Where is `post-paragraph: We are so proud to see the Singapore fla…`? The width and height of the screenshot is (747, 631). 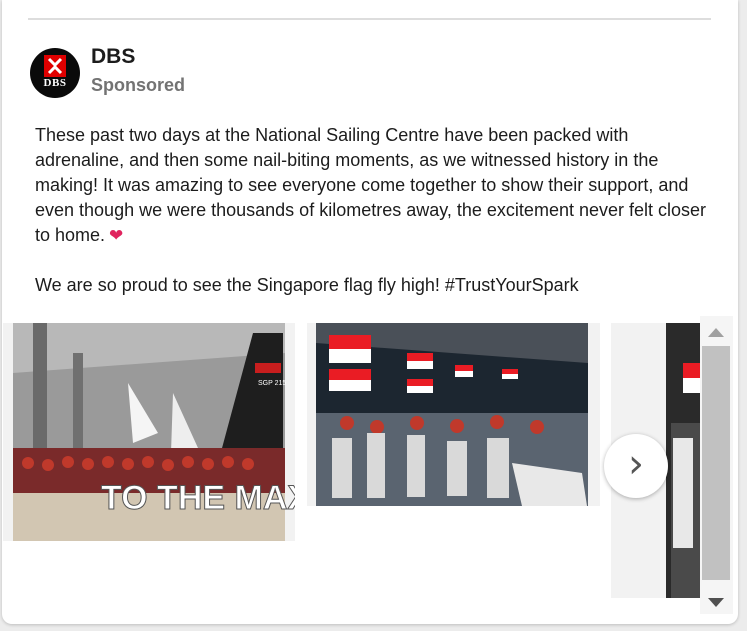 post-paragraph: We are so proud to see the Singapore fla… is located at coordinates (375, 285).